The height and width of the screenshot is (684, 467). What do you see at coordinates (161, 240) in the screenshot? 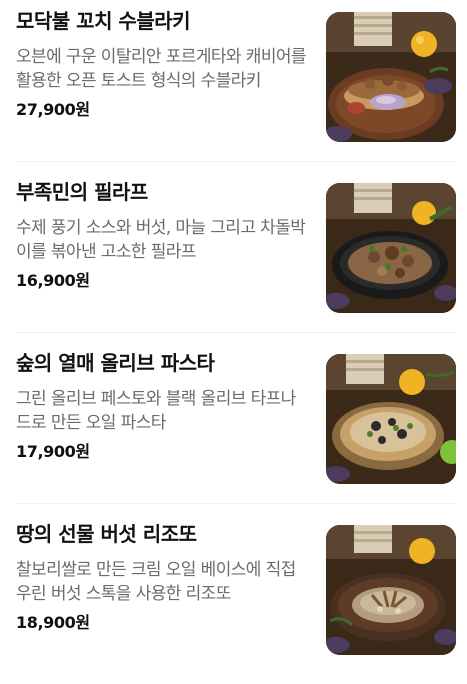
I see `menu-item-description: 수제 풍기 소스와 버섯, 마늘 그리고 차돌박이를 볶아낸 고소한 필라프` at bounding box center [161, 240].